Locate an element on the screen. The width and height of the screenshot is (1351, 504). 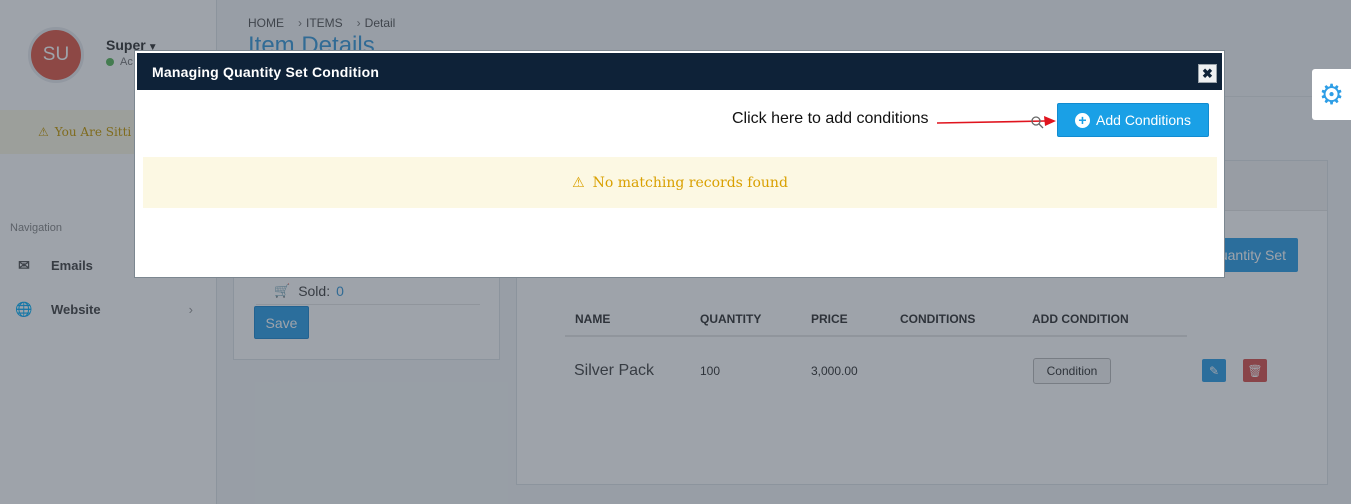
close-icon: ✖ is located at coordinates (1207, 73).